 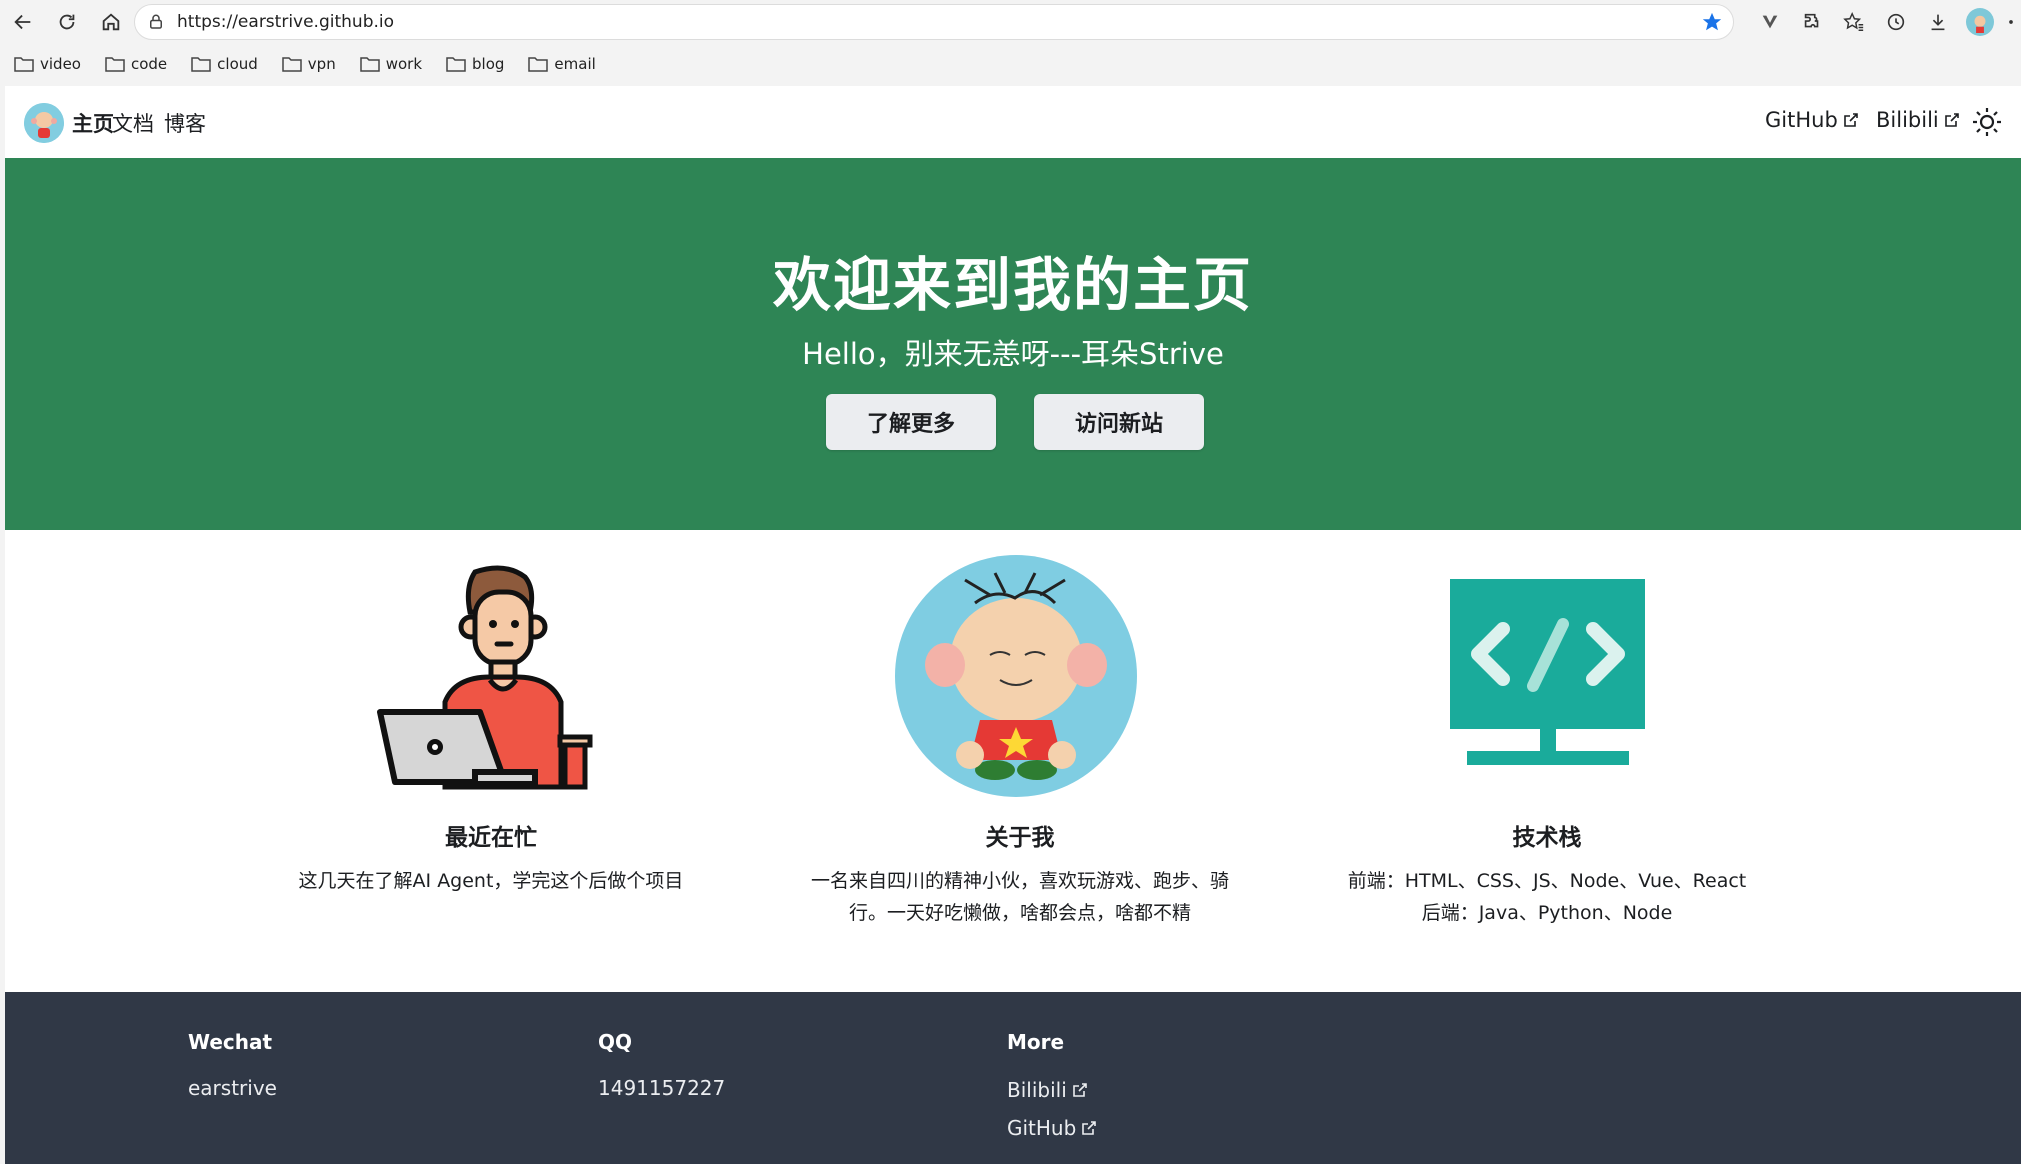 What do you see at coordinates (1010, 64) in the screenshot?
I see `bookmarks-bar: video code cloud vpn work blog email` at bounding box center [1010, 64].